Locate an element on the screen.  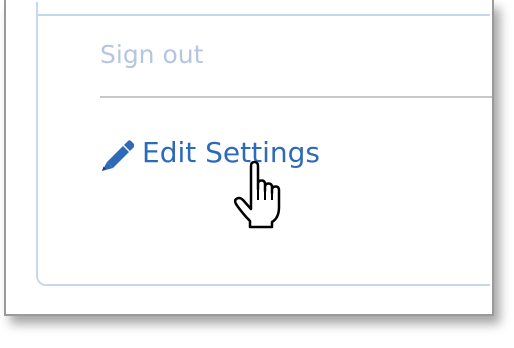
sign-out-link: Sign out is located at coordinates (151, 55).